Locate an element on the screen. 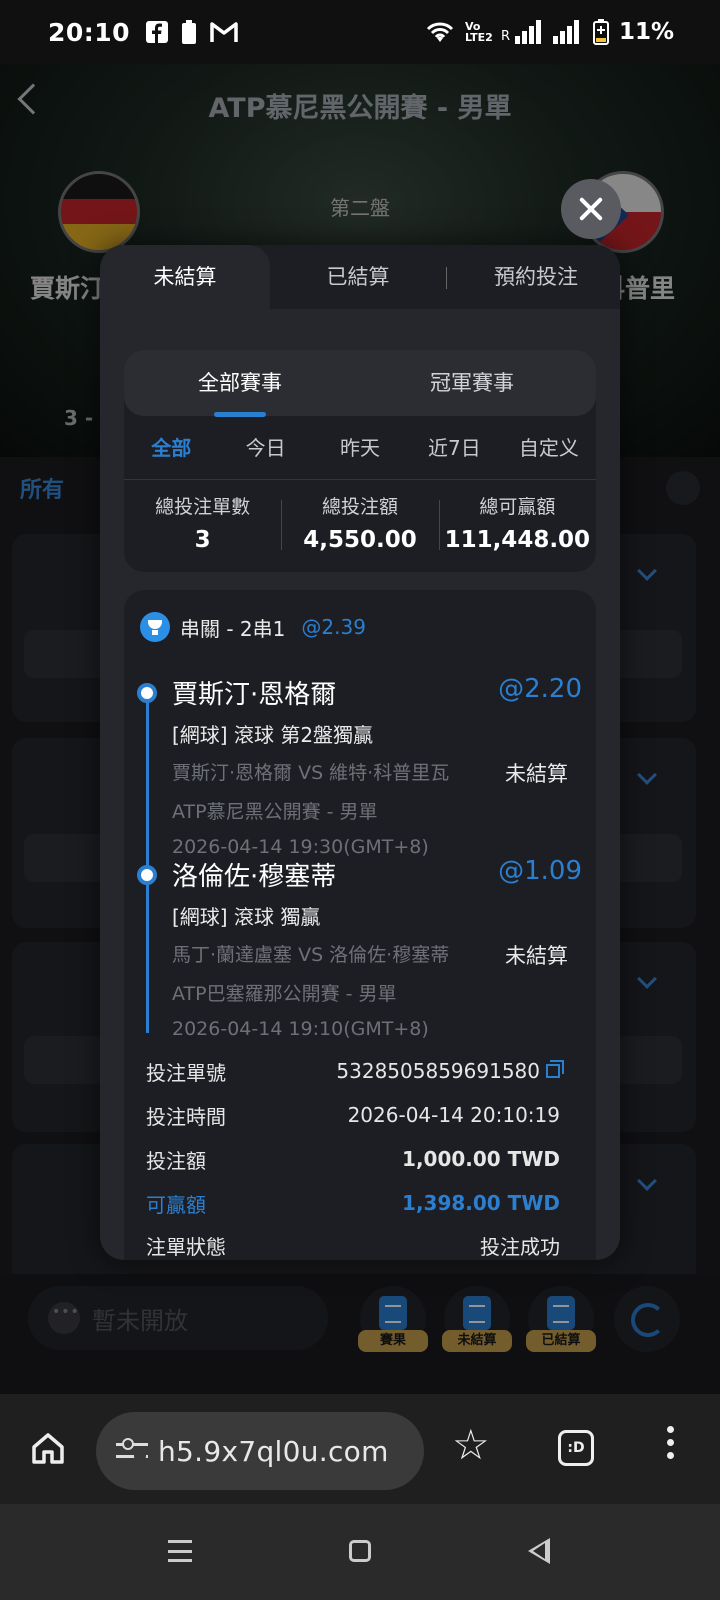 This screenshot has width=720, height=1600. tab-unsettled: 未結算 is located at coordinates (185, 277).